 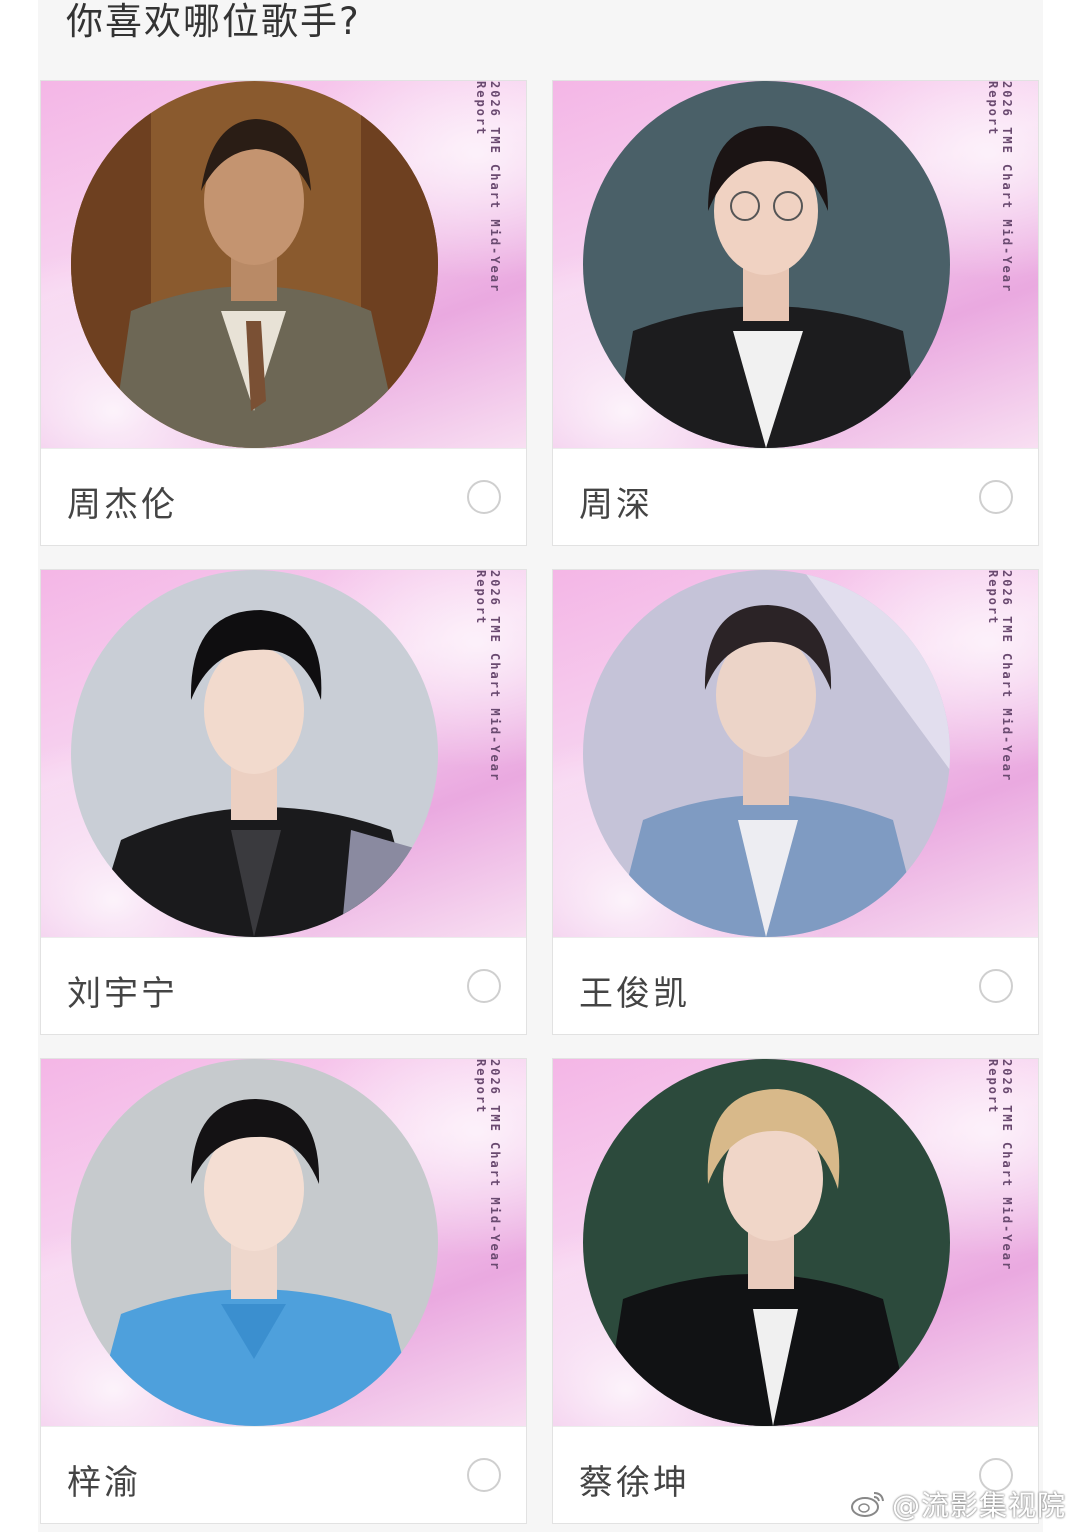 I want to click on option-card-1: 2026 TME Chart Mid-Year Report 周杰伦, so click(x=283, y=313).